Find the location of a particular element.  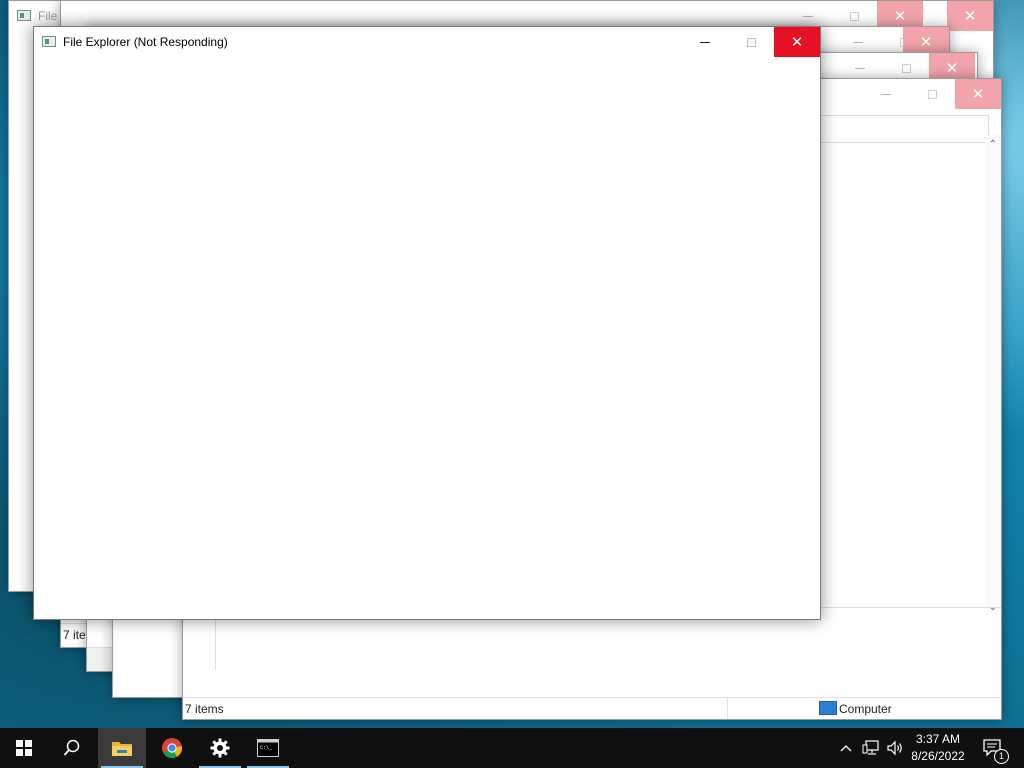

start-button is located at coordinates (24, 748).